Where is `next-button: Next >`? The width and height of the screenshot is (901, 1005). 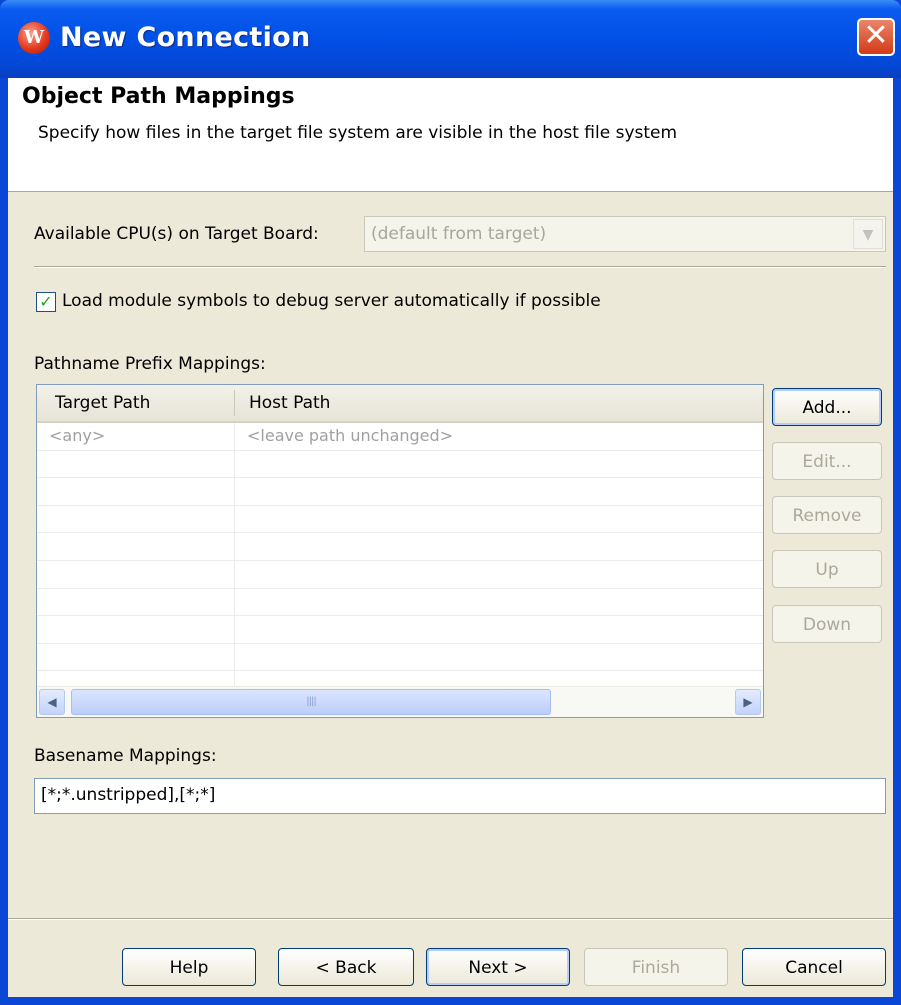
next-button: Next > is located at coordinates (498, 967).